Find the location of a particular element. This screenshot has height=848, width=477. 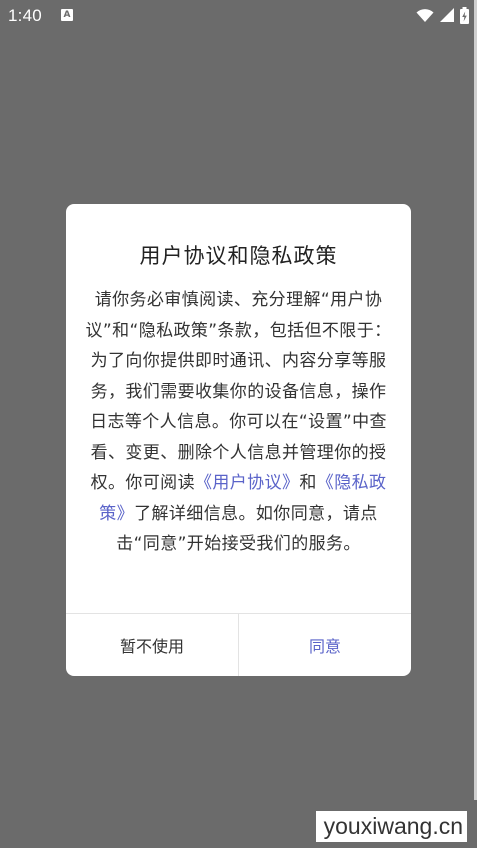

dialog-actions: 暂不使用 同意 is located at coordinates (238, 644).